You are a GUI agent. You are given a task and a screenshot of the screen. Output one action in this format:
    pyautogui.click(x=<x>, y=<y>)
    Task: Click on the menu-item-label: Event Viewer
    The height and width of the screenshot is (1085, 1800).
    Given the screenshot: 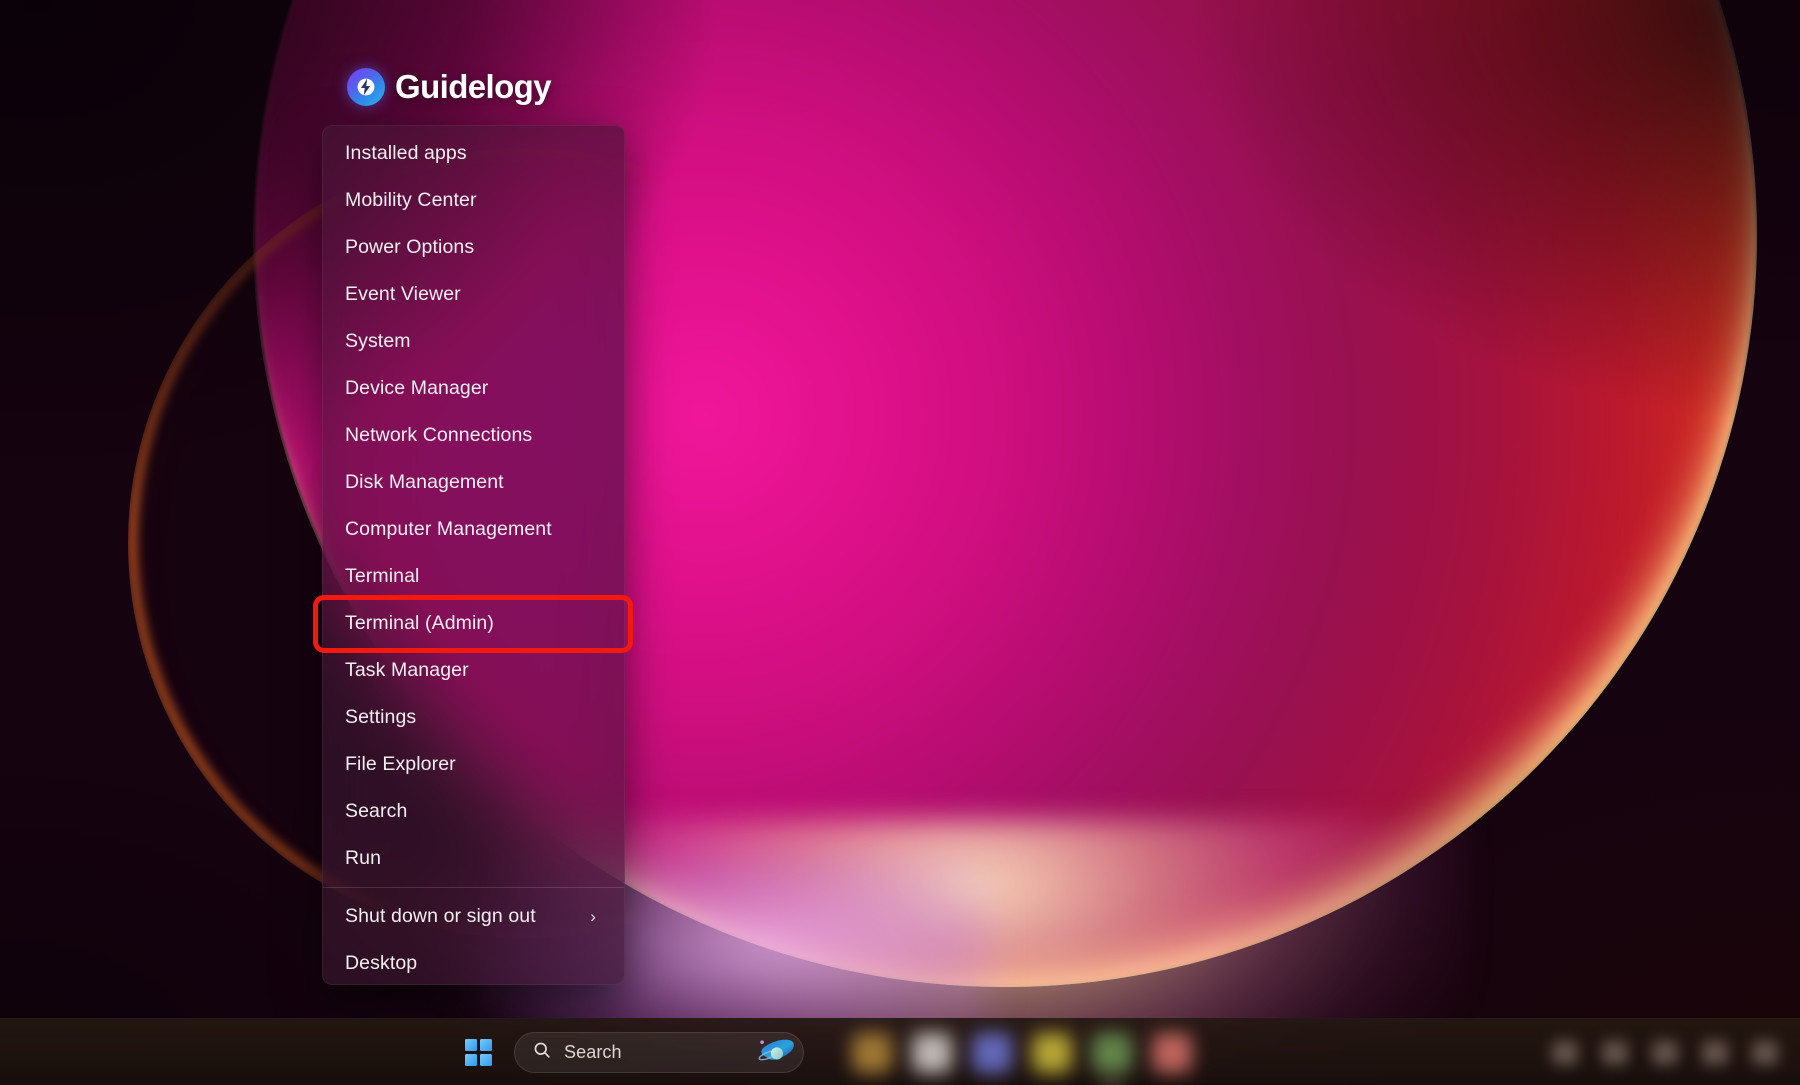 What is the action you would take?
    pyautogui.click(x=403, y=294)
    